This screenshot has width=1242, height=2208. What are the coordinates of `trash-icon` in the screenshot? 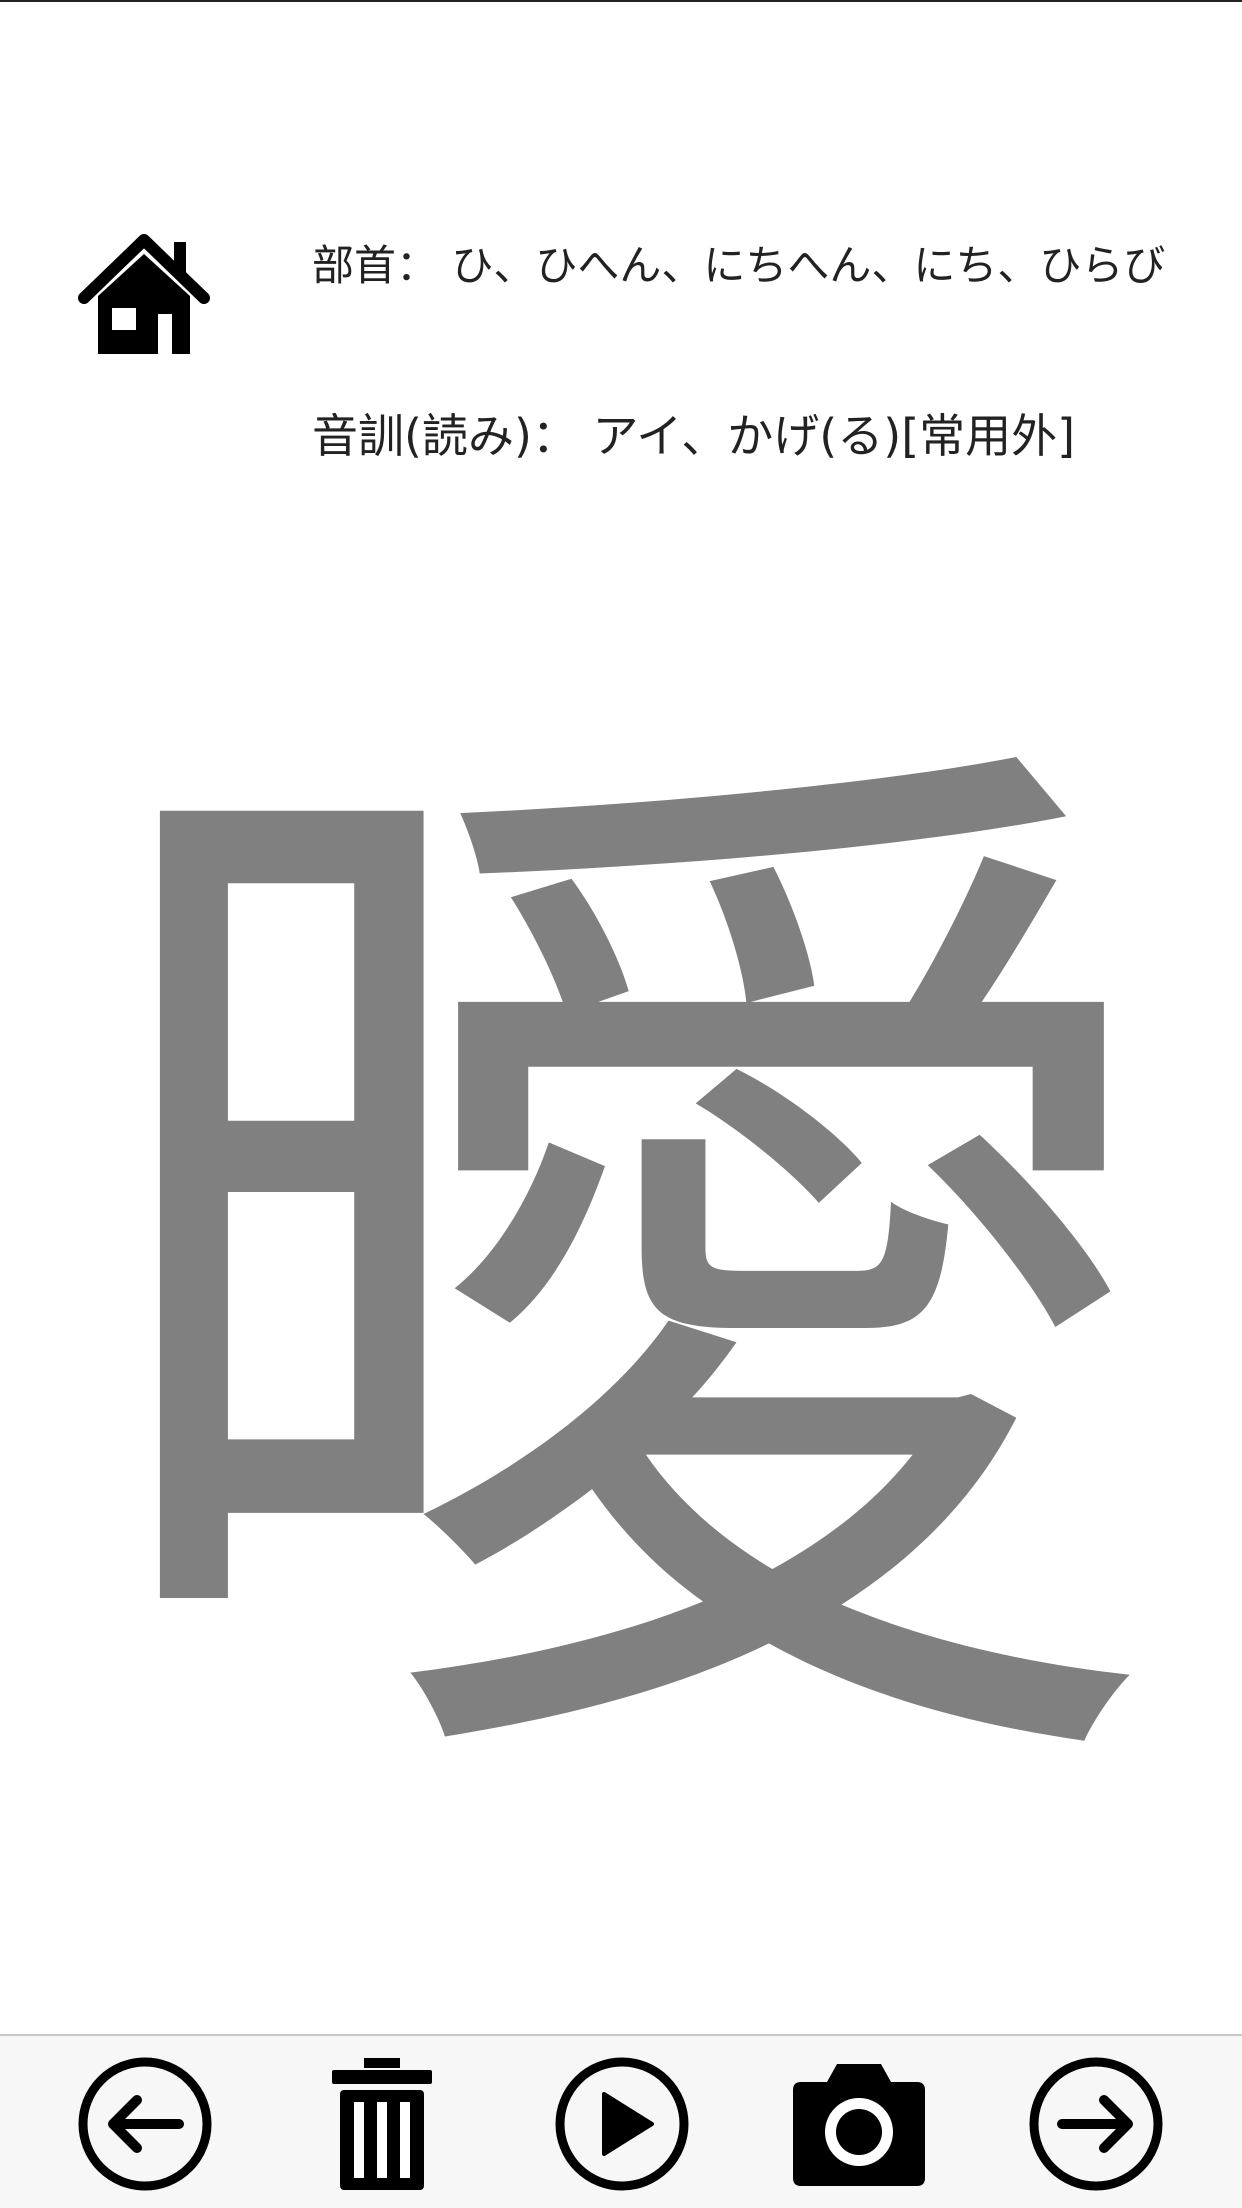 It's located at (382, 2124).